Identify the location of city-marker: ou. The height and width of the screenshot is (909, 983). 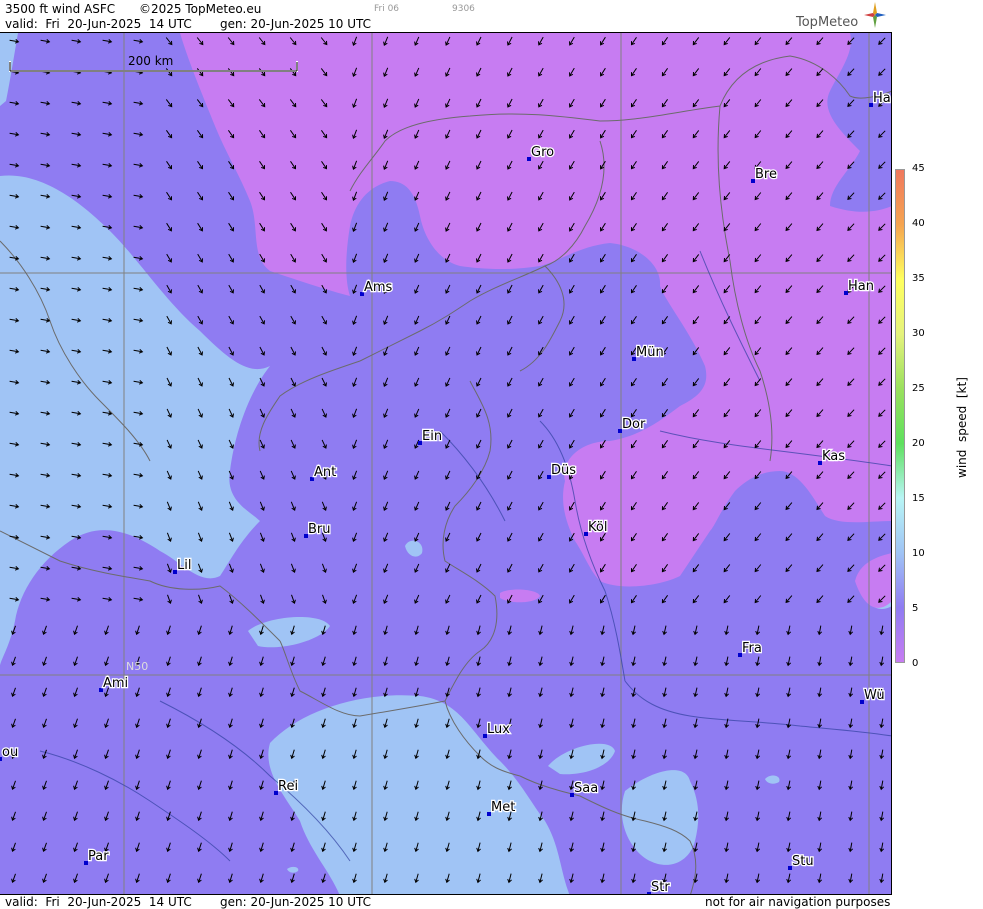
(9, 752).